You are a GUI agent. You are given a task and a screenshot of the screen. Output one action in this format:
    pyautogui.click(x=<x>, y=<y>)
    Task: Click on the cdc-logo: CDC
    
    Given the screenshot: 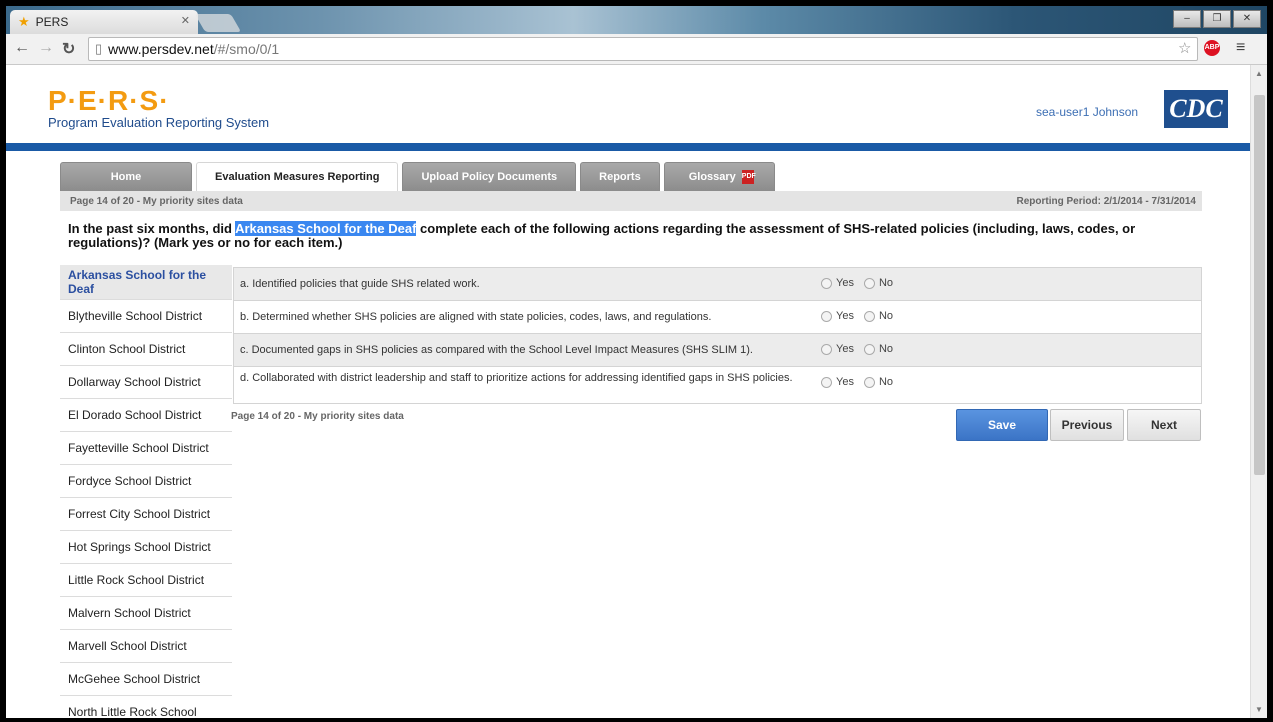 What is the action you would take?
    pyautogui.click(x=1196, y=109)
    